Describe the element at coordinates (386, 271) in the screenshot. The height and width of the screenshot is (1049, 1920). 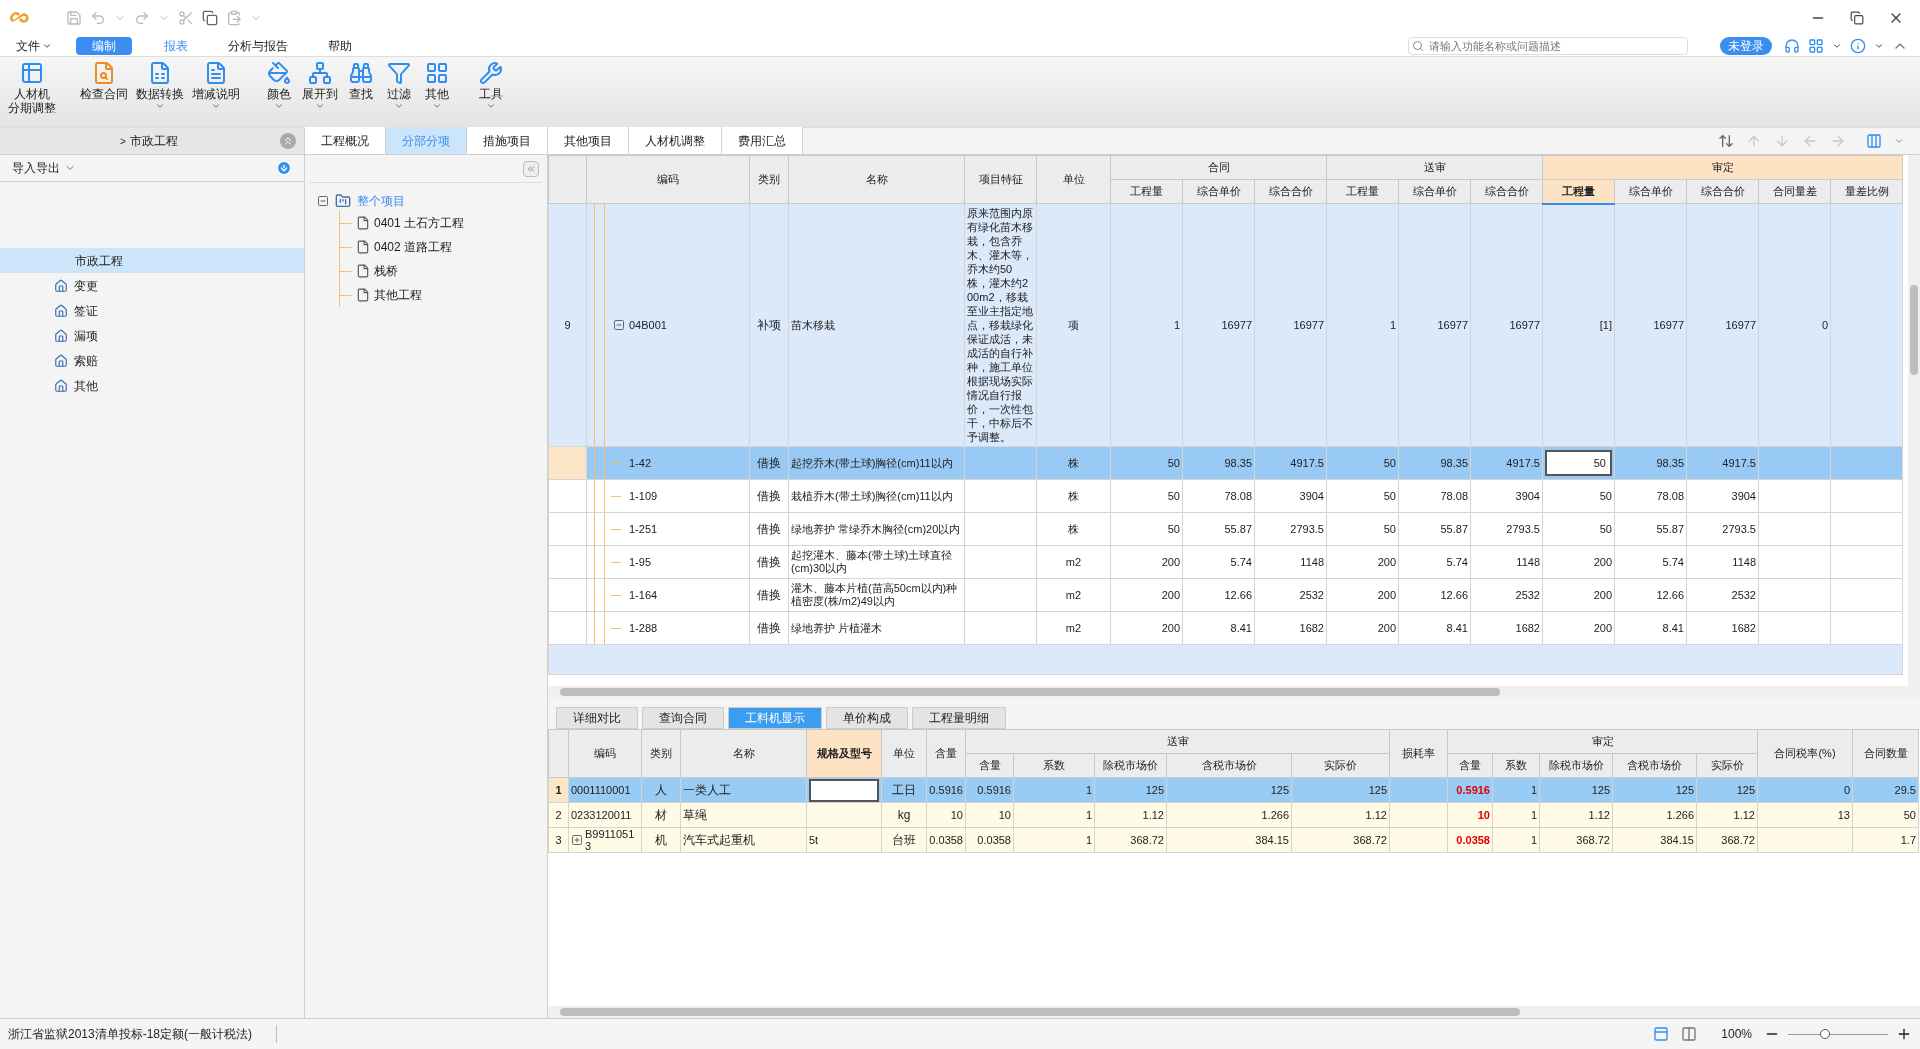
I see `tree-item: 栈桥` at that location.